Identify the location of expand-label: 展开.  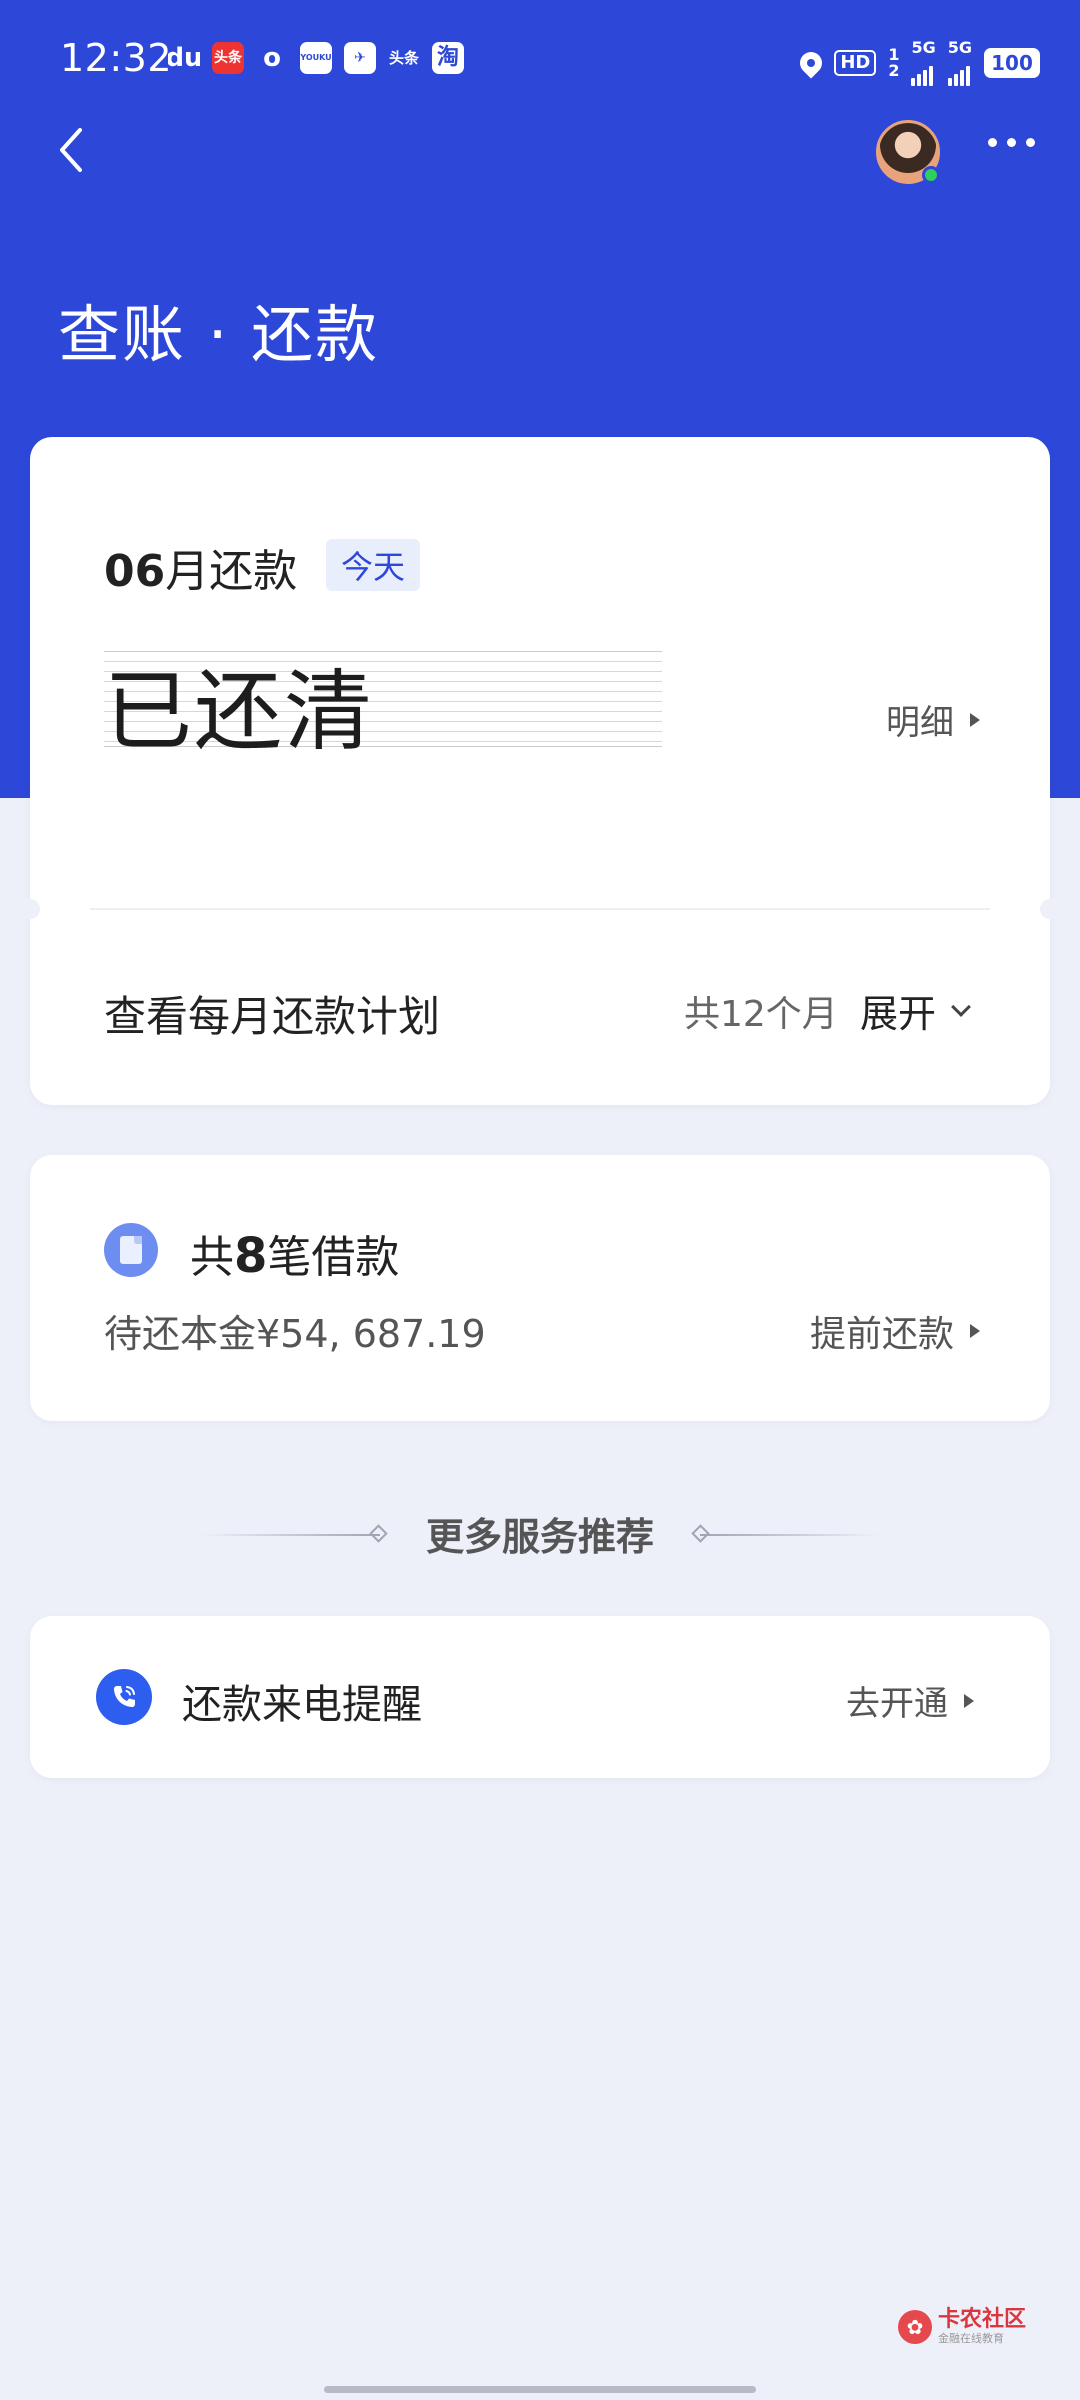
(898, 1014).